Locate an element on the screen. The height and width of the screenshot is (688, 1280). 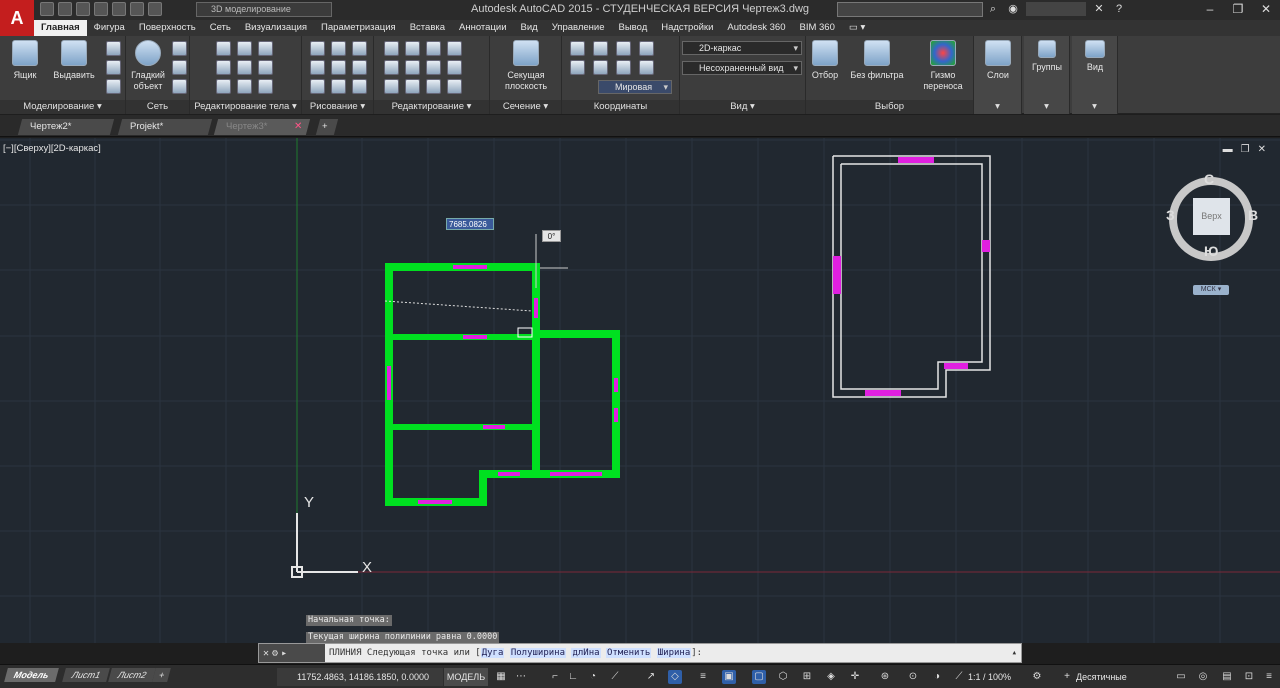
undo-icon is located at coordinates (137, 9).